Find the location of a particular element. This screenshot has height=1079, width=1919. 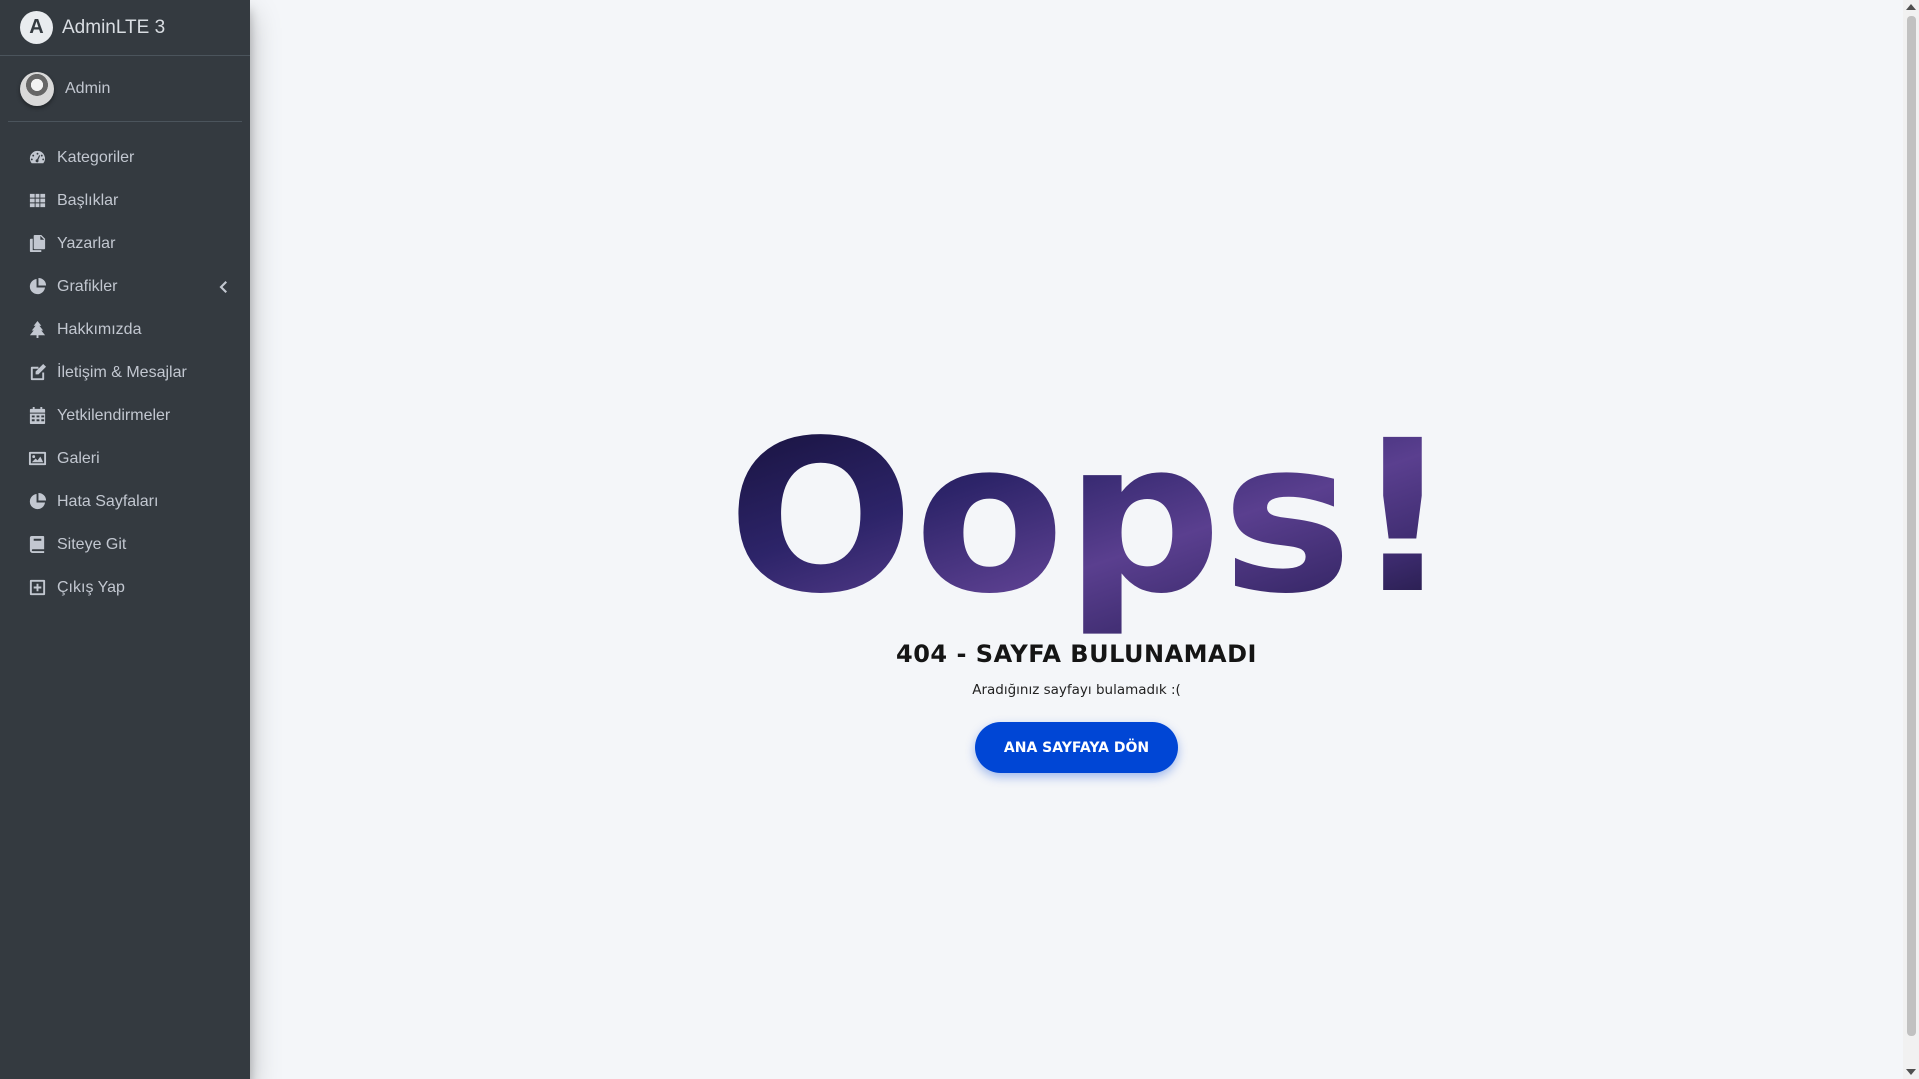

sidebar-item-yetkilendirmeler: Yetkilendirmeler is located at coordinates (125, 415).